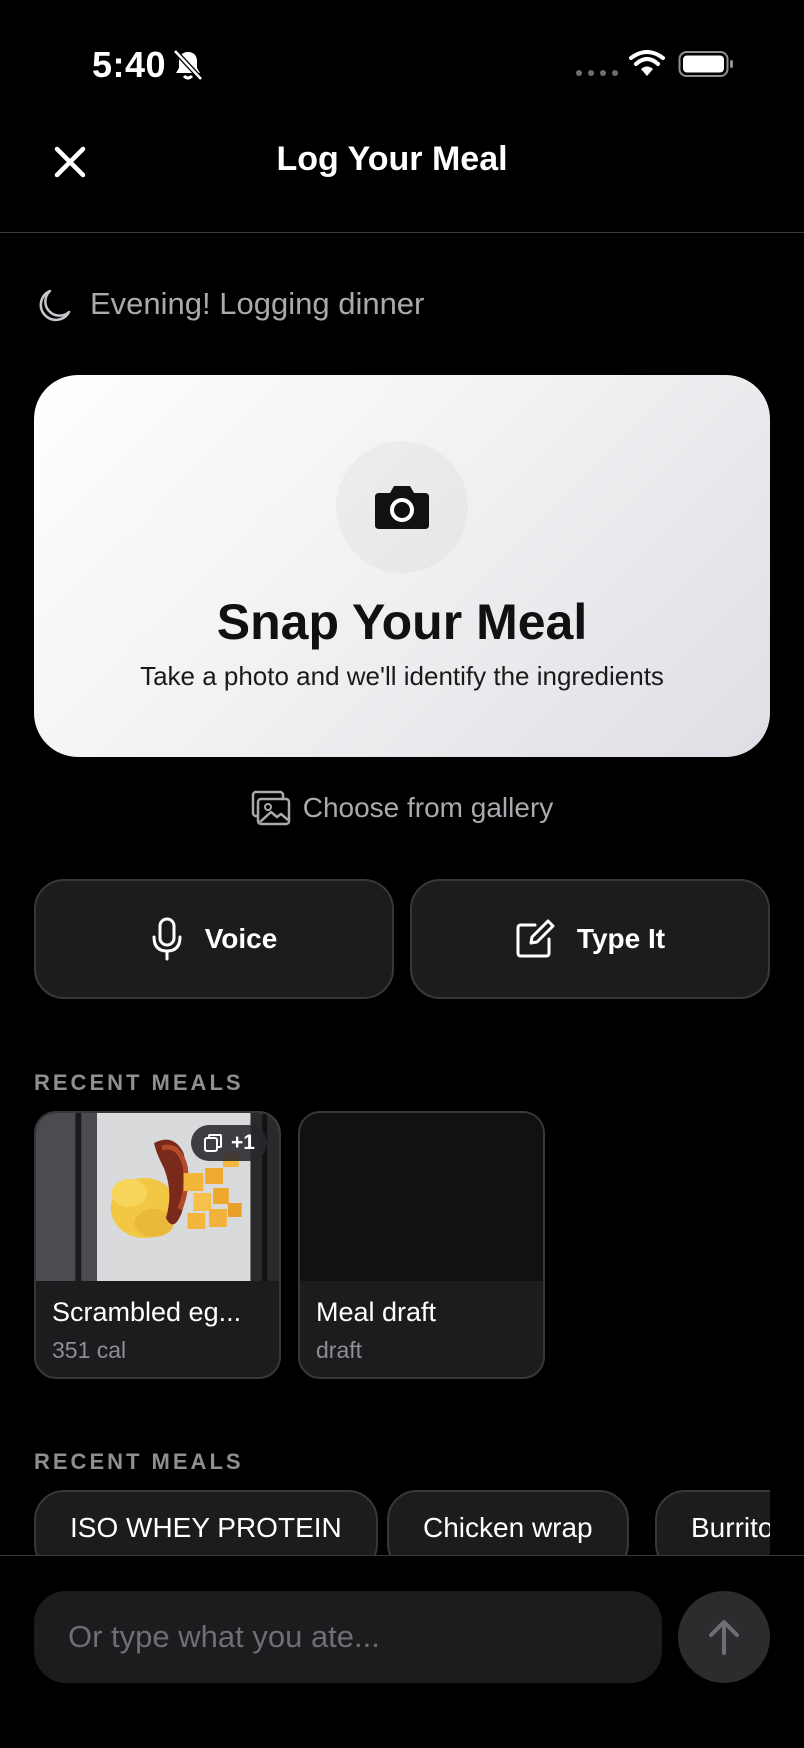 The image size is (804, 1748). What do you see at coordinates (339, 1350) in the screenshot?
I see `meal-status: draft` at bounding box center [339, 1350].